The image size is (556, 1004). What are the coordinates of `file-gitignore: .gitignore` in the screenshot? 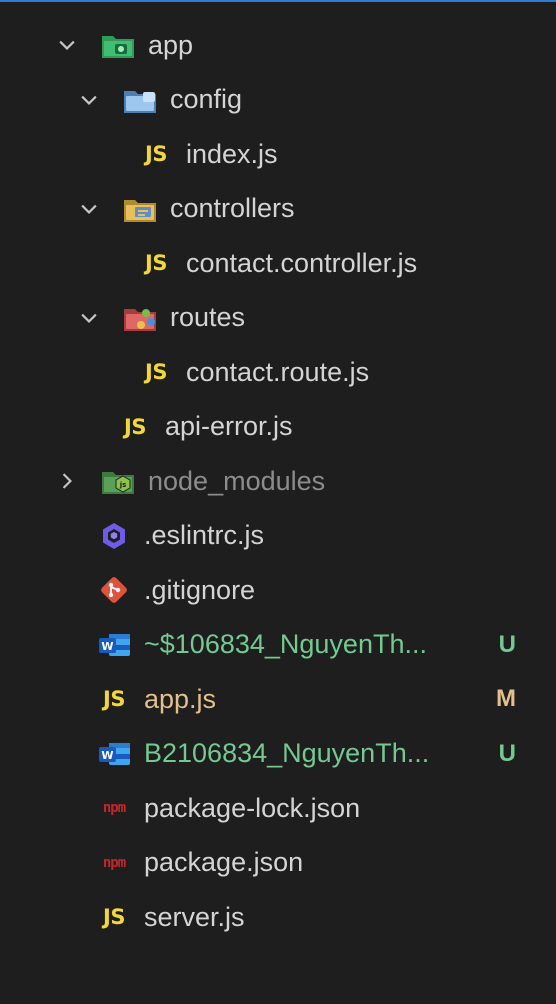 It's located at (278, 590).